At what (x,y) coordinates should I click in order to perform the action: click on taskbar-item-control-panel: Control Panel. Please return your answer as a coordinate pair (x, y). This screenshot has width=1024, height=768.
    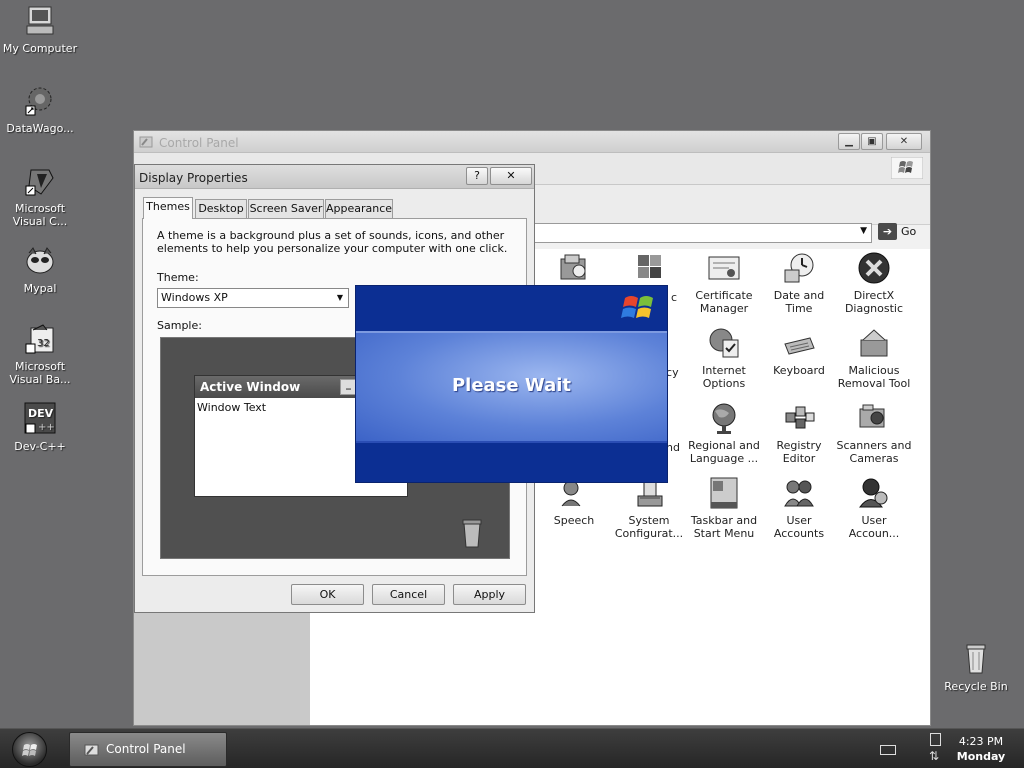
    Looking at the image, I should click on (148, 749).